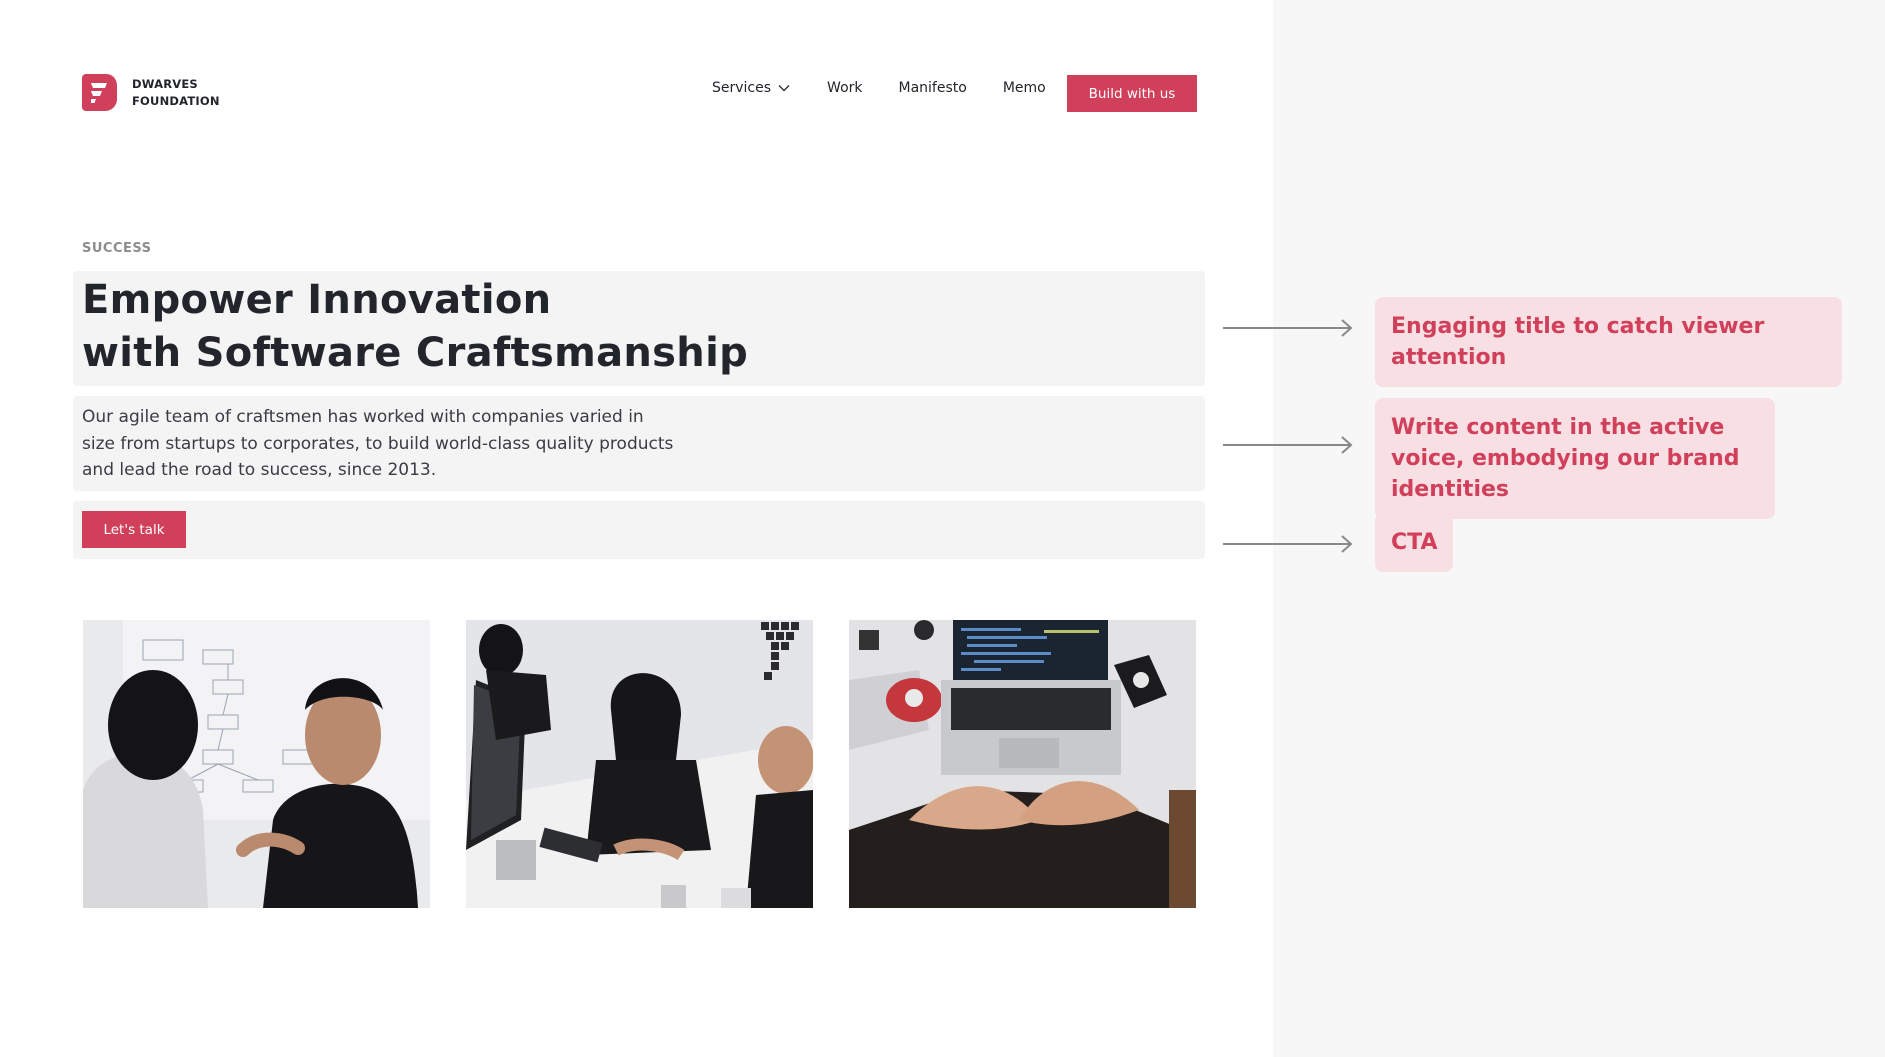 This screenshot has width=1885, height=1057. I want to click on hero-title-line1: Empower Innovation, so click(317, 300).